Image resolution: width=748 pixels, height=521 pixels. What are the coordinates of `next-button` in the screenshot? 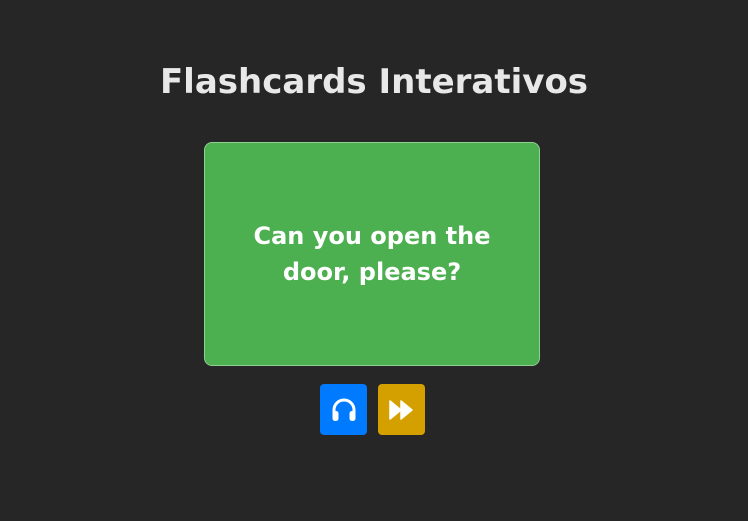 It's located at (401, 409).